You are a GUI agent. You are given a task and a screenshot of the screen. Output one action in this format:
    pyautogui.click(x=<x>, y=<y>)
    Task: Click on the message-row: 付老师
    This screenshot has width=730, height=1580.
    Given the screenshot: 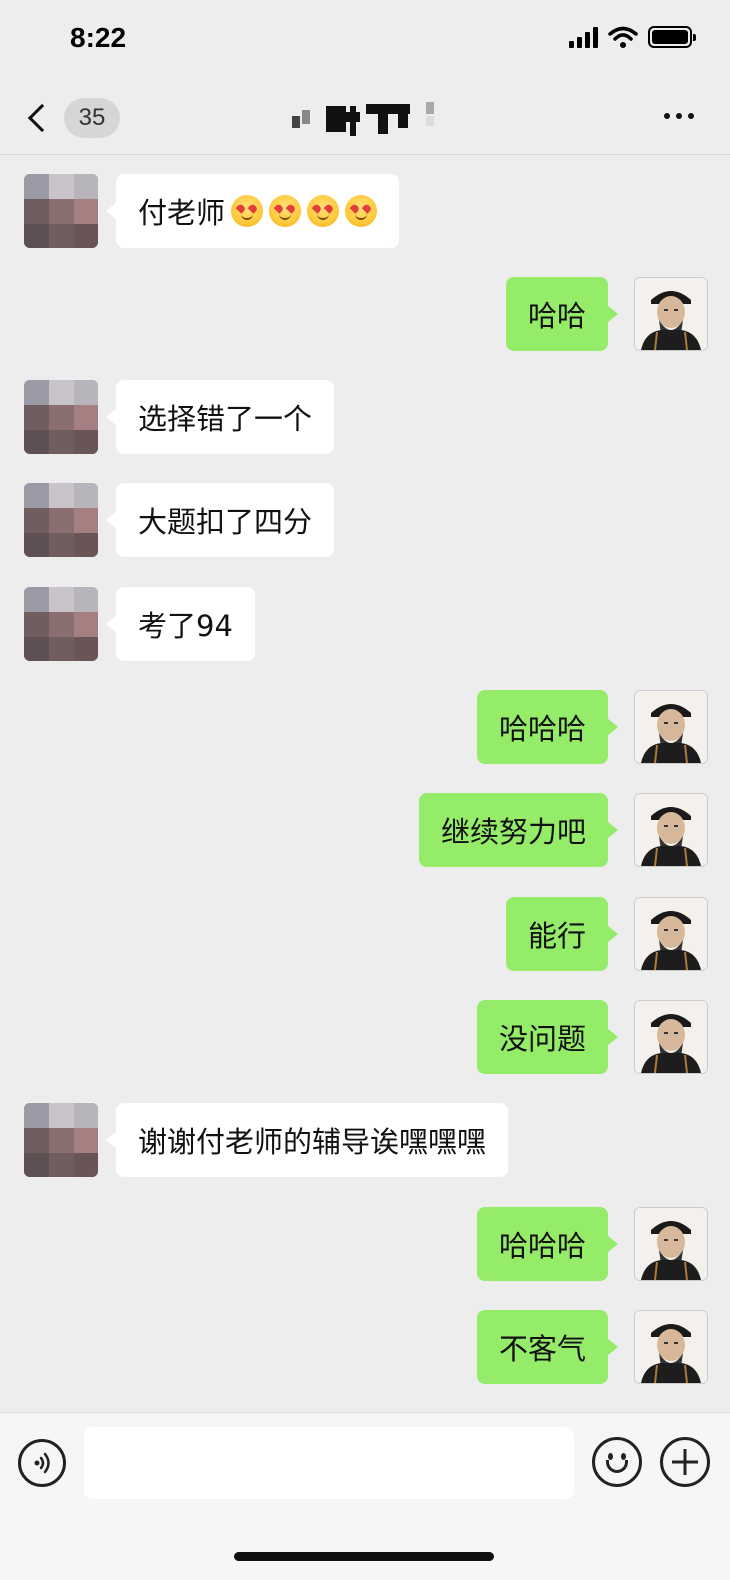 What is the action you would take?
    pyautogui.click(x=365, y=214)
    